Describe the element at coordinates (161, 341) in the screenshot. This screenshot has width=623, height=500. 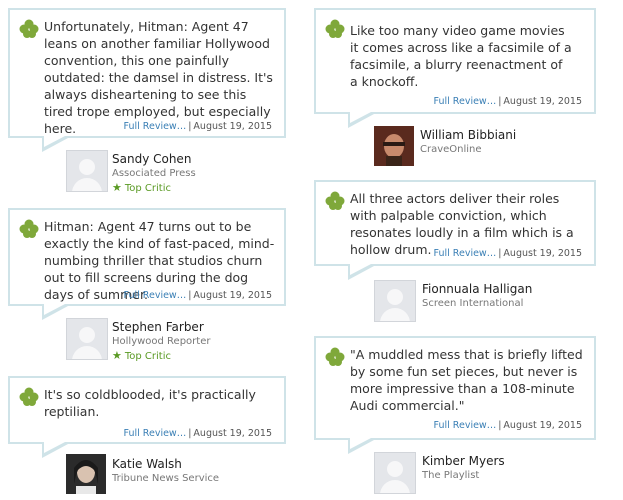
I see `critic-publication: Hollywood Reporter` at that location.